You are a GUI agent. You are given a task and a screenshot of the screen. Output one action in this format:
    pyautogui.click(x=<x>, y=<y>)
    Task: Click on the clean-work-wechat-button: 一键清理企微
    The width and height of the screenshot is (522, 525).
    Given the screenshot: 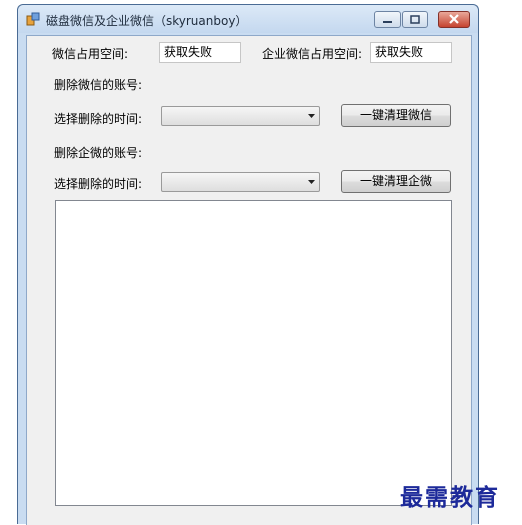 What is the action you would take?
    pyautogui.click(x=396, y=181)
    